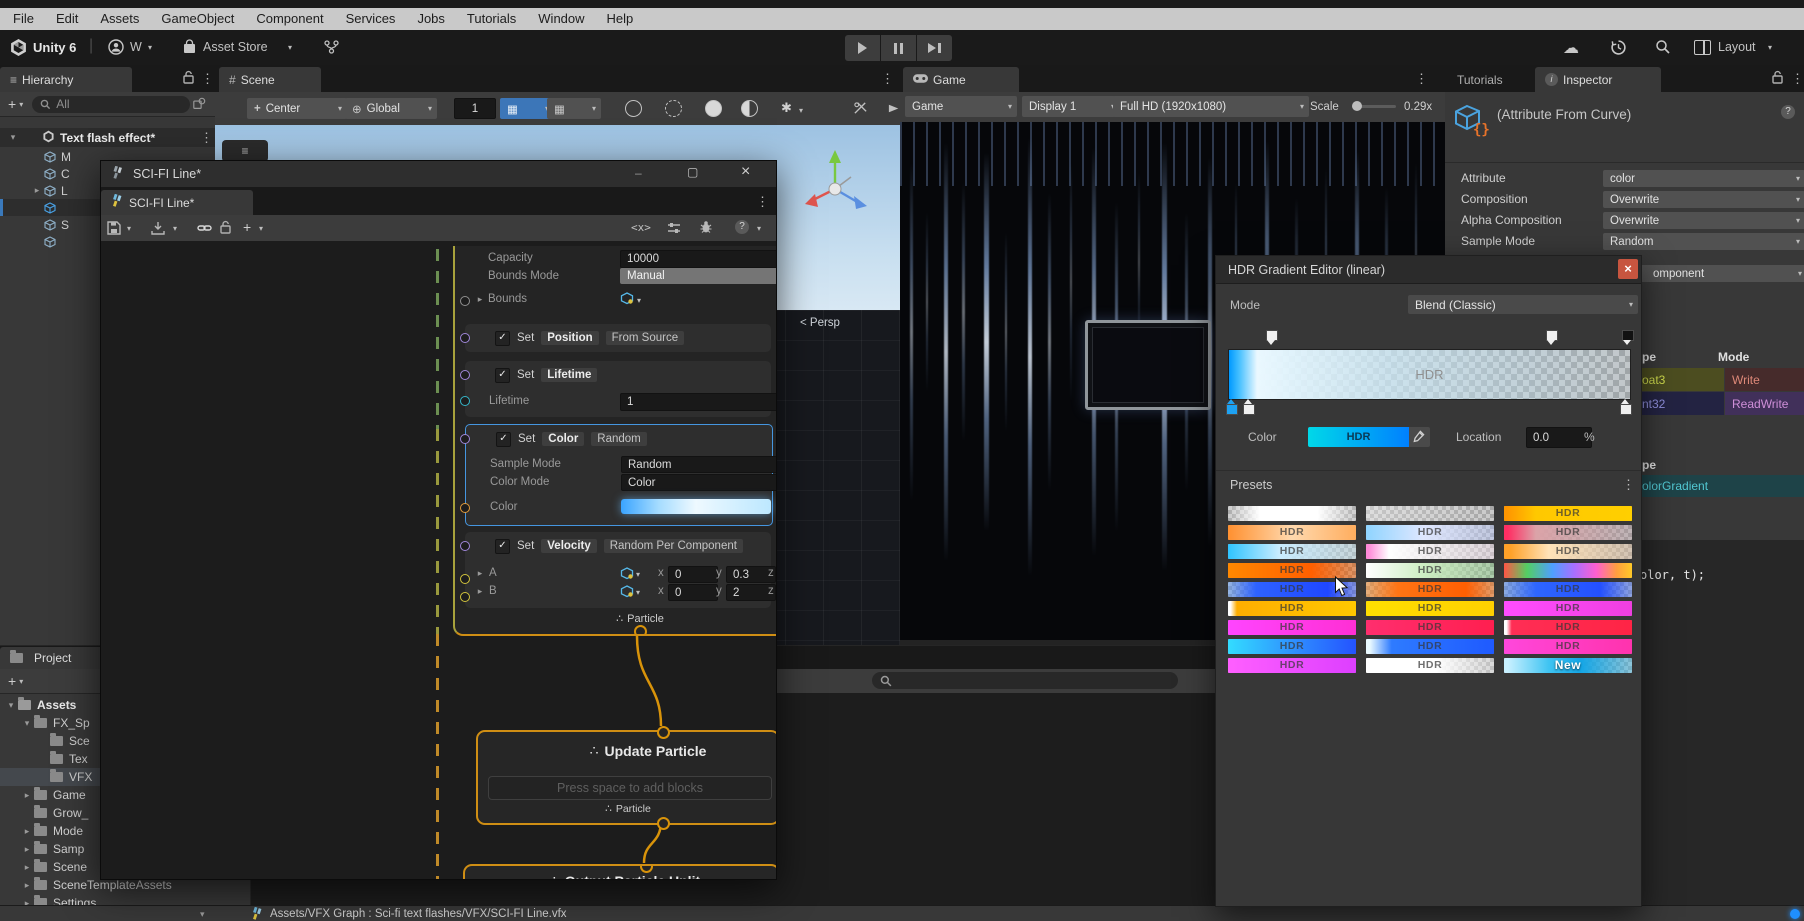  What do you see at coordinates (786, 108) in the screenshot?
I see `scene-effects-toggle-icon: ✱` at bounding box center [786, 108].